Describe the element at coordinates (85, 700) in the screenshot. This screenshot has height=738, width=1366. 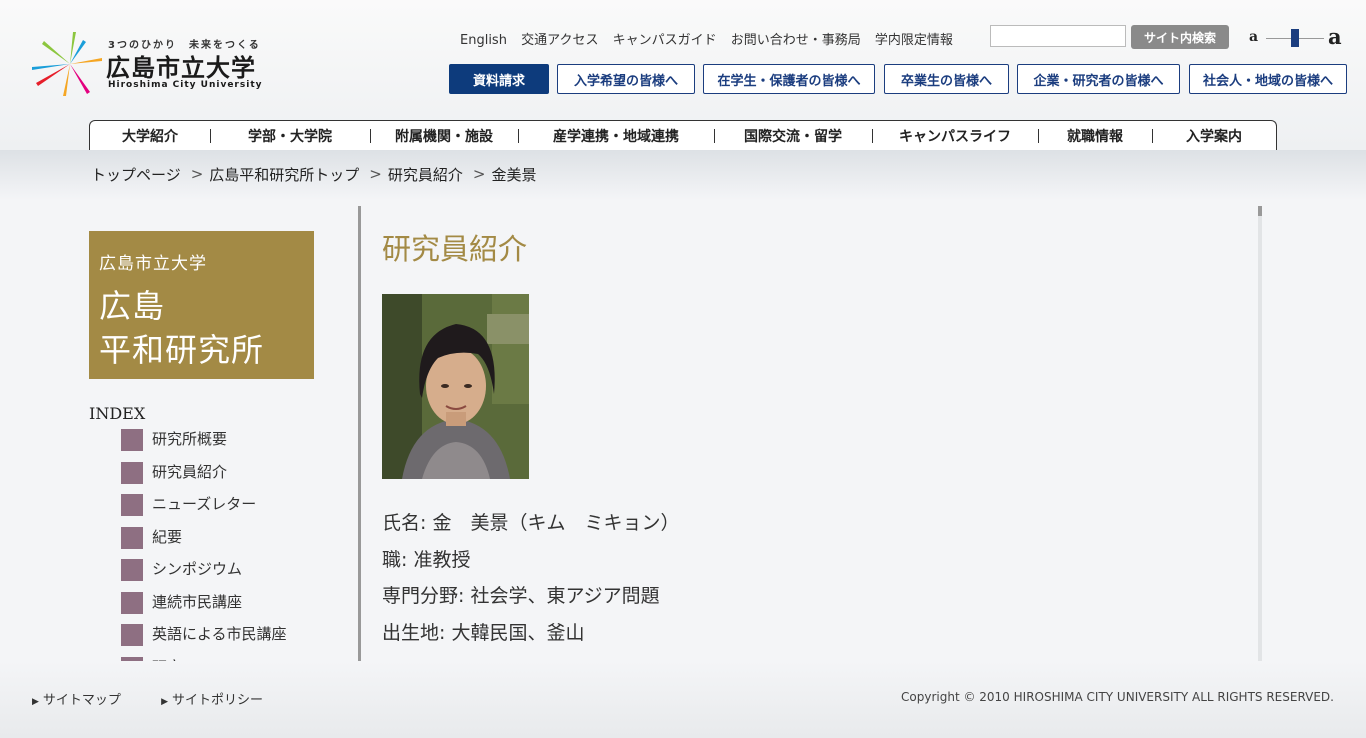
I see `footer-link-sitemap: ▶ サイトマップ` at that location.